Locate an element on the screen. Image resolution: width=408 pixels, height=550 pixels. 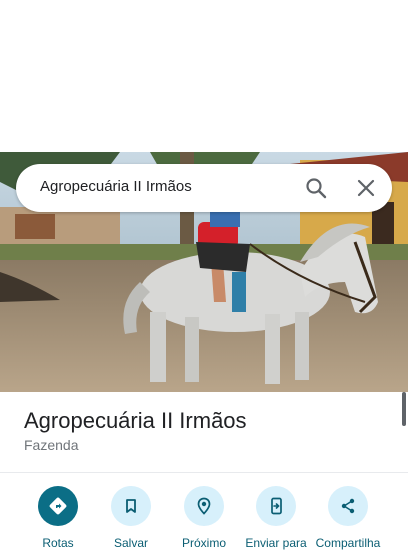
bookmark-icon is located at coordinates (131, 506).